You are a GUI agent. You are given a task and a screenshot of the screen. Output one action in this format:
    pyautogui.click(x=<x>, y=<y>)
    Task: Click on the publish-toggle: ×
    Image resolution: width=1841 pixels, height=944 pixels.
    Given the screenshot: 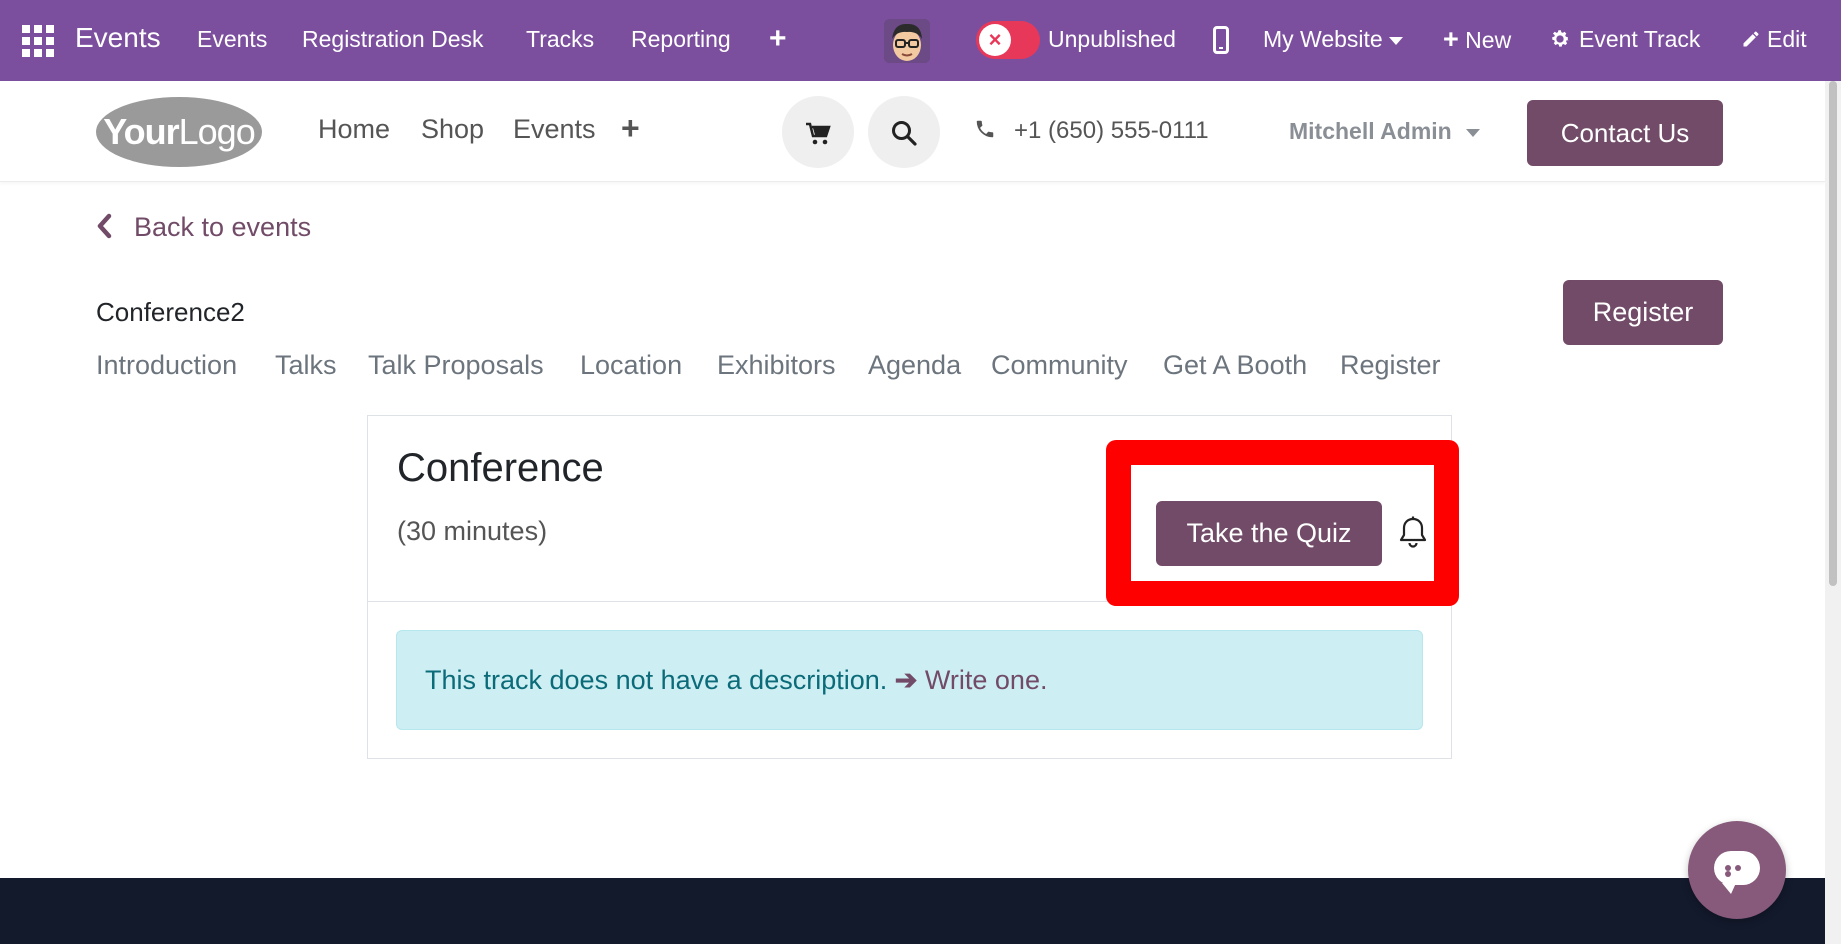 What is the action you would take?
    pyautogui.click(x=1008, y=40)
    